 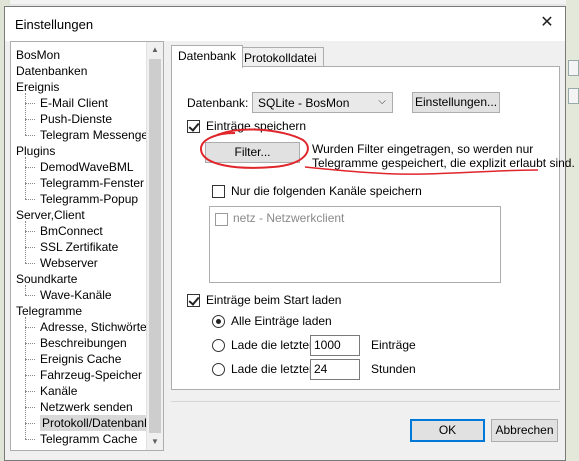 What do you see at coordinates (273, 369) in the screenshot?
I see `radio-last-hours-label: Lade die letzten` at bounding box center [273, 369].